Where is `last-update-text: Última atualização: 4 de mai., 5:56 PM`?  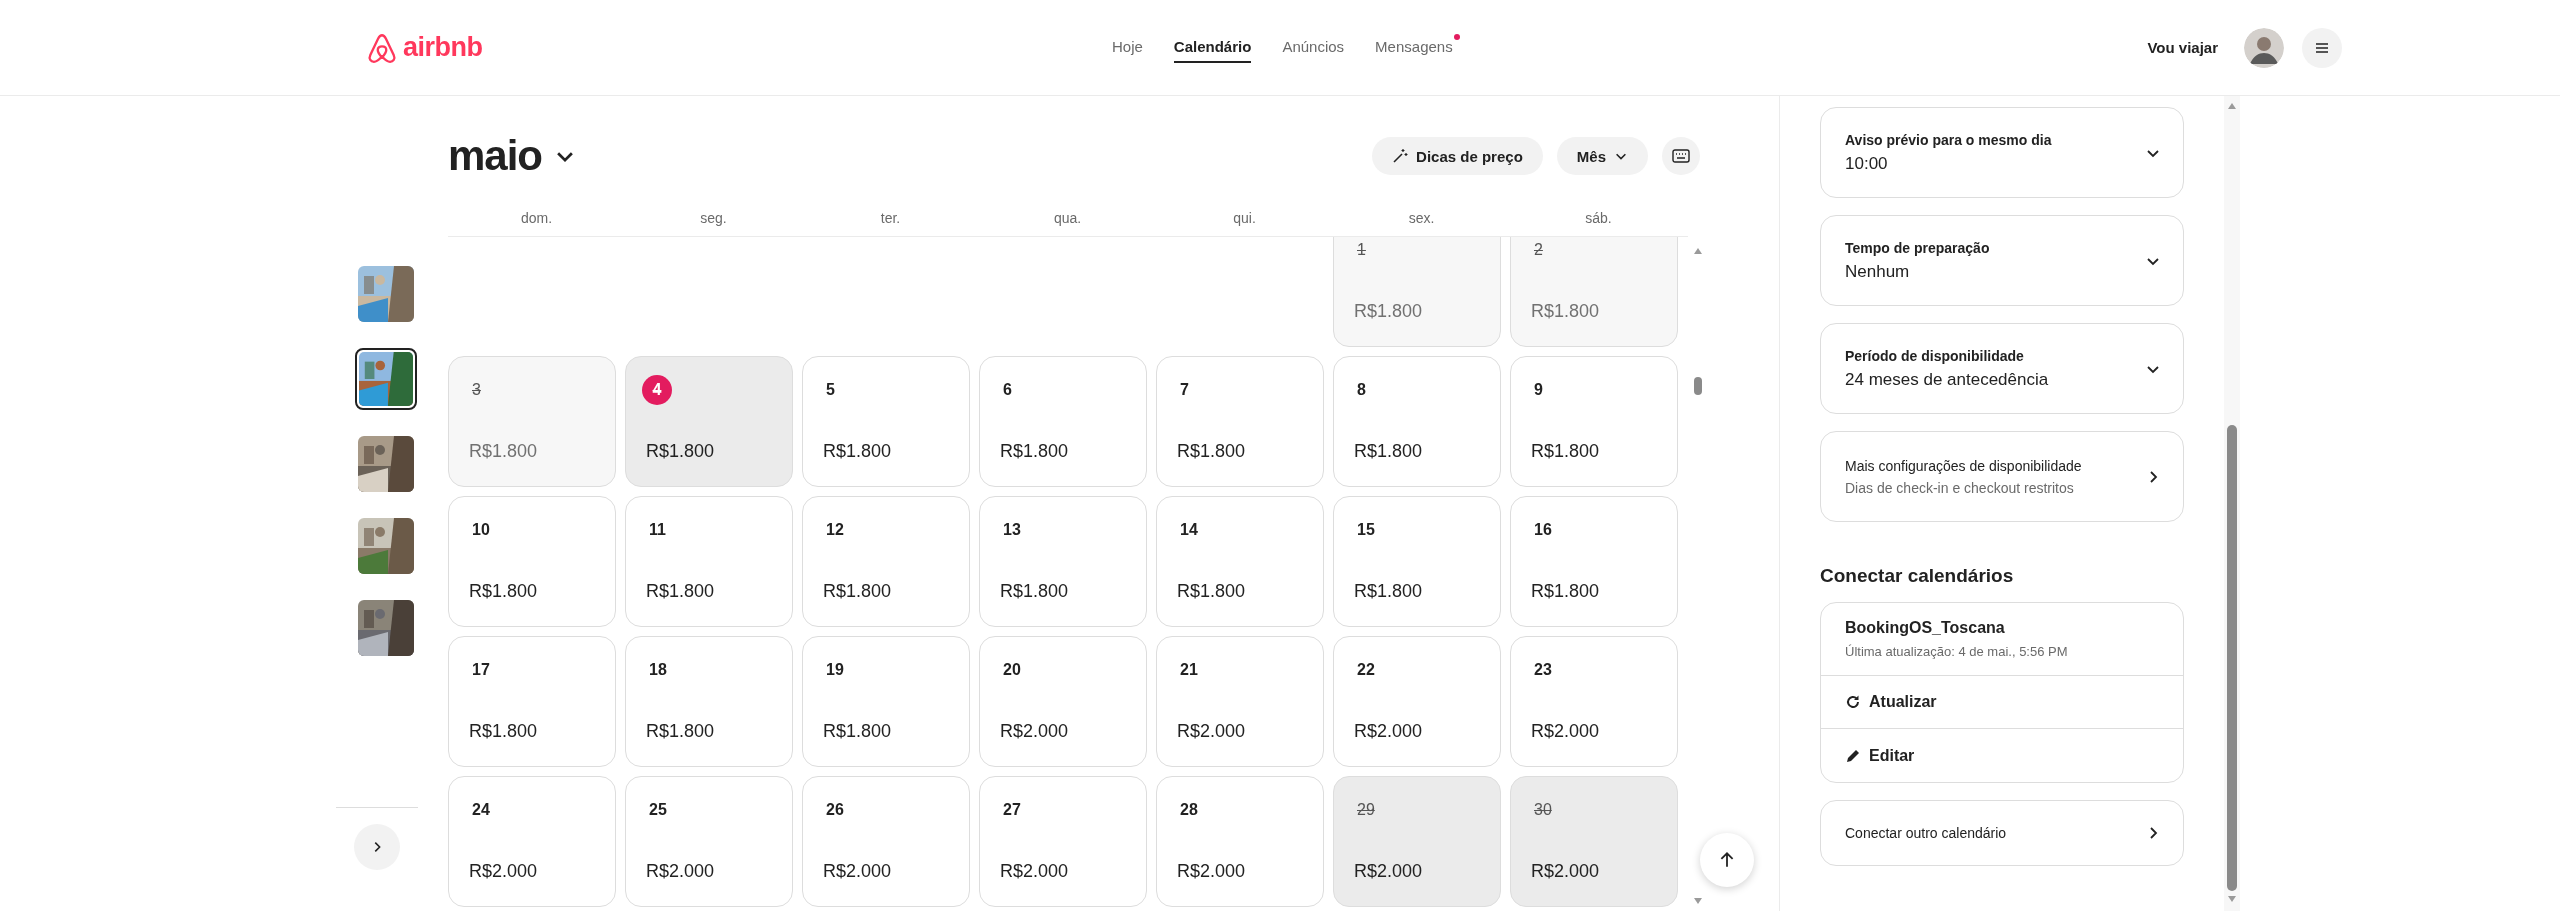
last-update-text: Última atualização: 4 de mai., 5:56 PM is located at coordinates (1957, 651).